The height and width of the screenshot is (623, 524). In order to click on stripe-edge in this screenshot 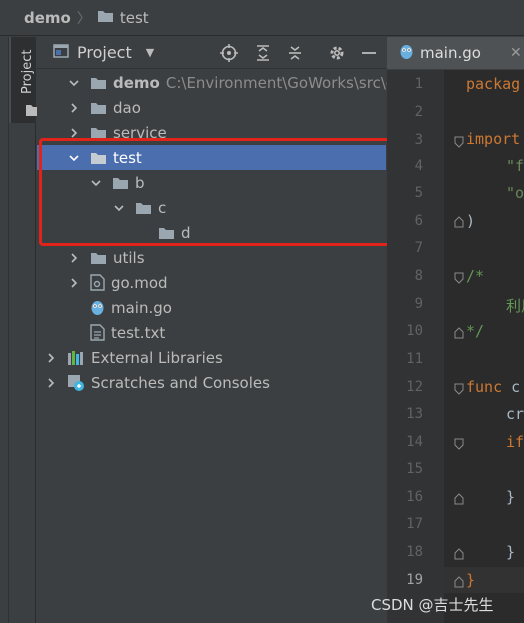, I will do `click(4, 330)`.